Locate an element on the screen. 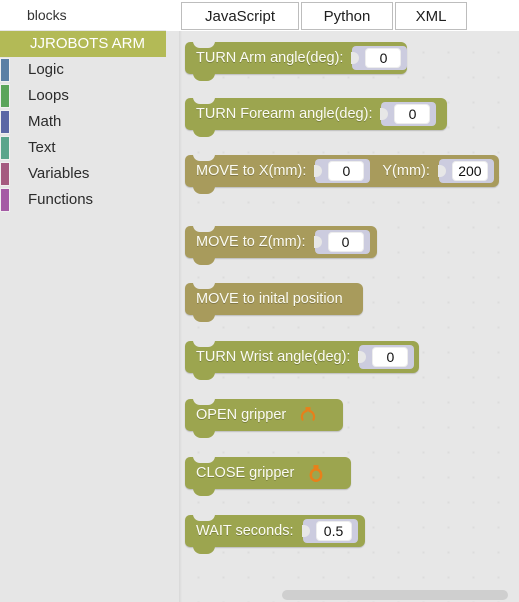 Image resolution: width=519 pixels, height=602 pixels. toolbox-category-variables: Variables is located at coordinates (83, 174).